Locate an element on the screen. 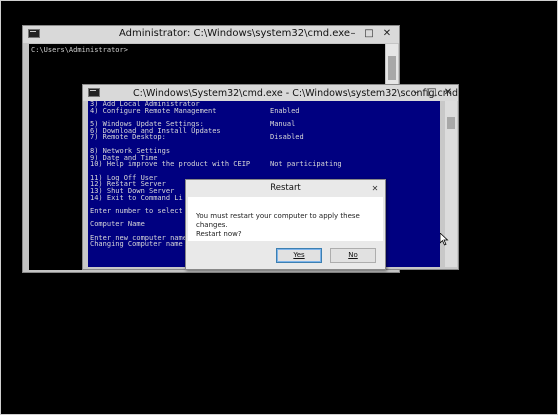  cmd-scroll-thumb is located at coordinates (392, 68).